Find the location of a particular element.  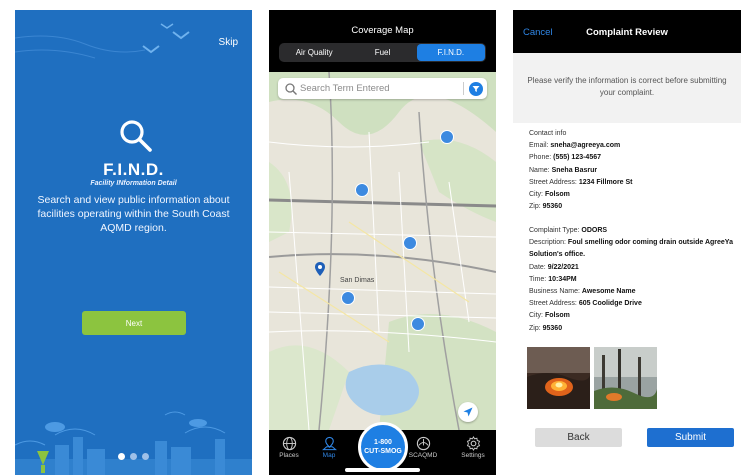

contact-street-row: Street Address: 1234 Fillmore St is located at coordinates (581, 182).